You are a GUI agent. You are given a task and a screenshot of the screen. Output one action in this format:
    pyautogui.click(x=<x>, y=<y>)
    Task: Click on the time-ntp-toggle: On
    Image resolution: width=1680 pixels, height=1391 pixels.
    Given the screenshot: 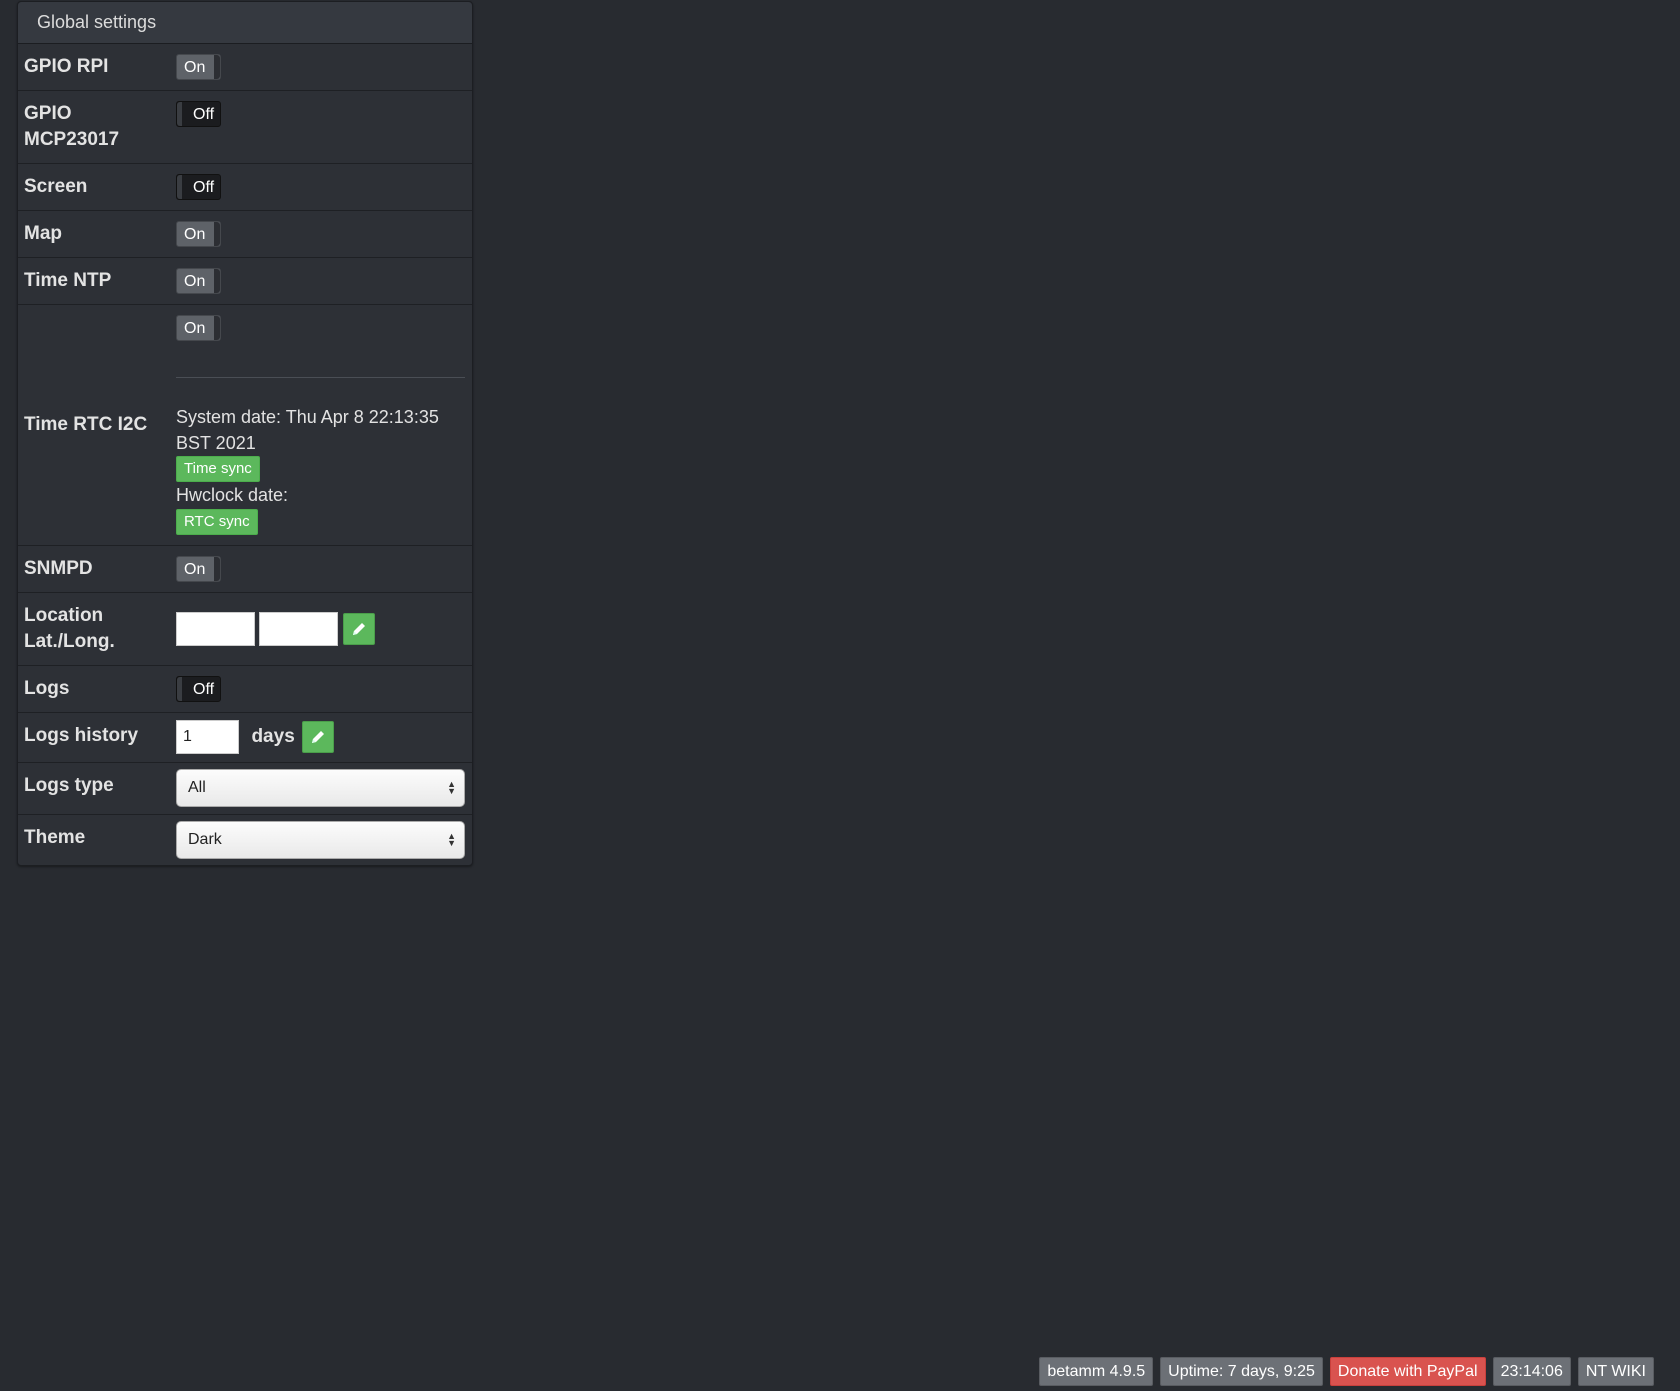 What is the action you would take?
    pyautogui.click(x=198, y=281)
    